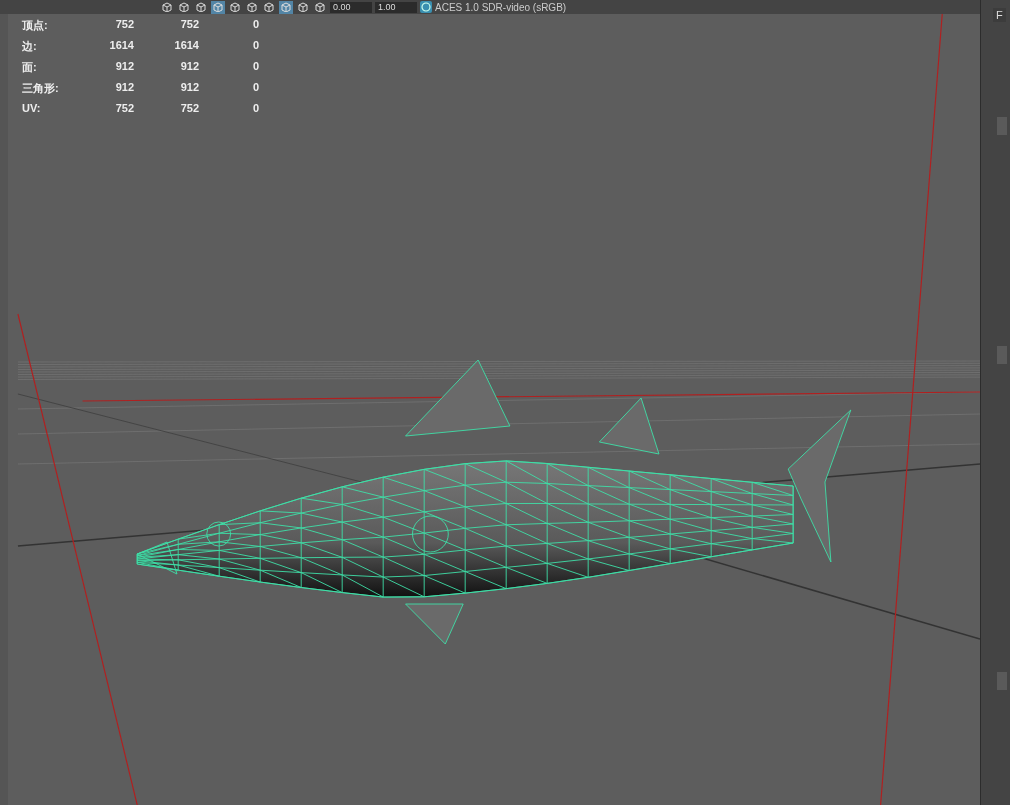 This screenshot has height=805, width=1010. What do you see at coordinates (999, 15) in the screenshot?
I see `panel-tab: F` at bounding box center [999, 15].